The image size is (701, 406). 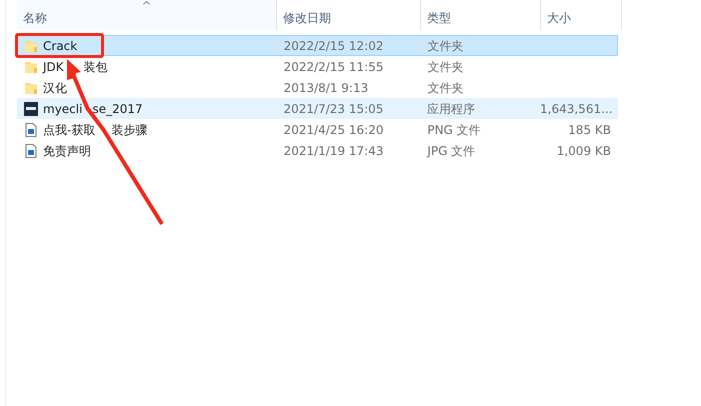 What do you see at coordinates (326, 87) in the screenshot?
I see `modified-date: 2013/8/1 9:13` at bounding box center [326, 87].